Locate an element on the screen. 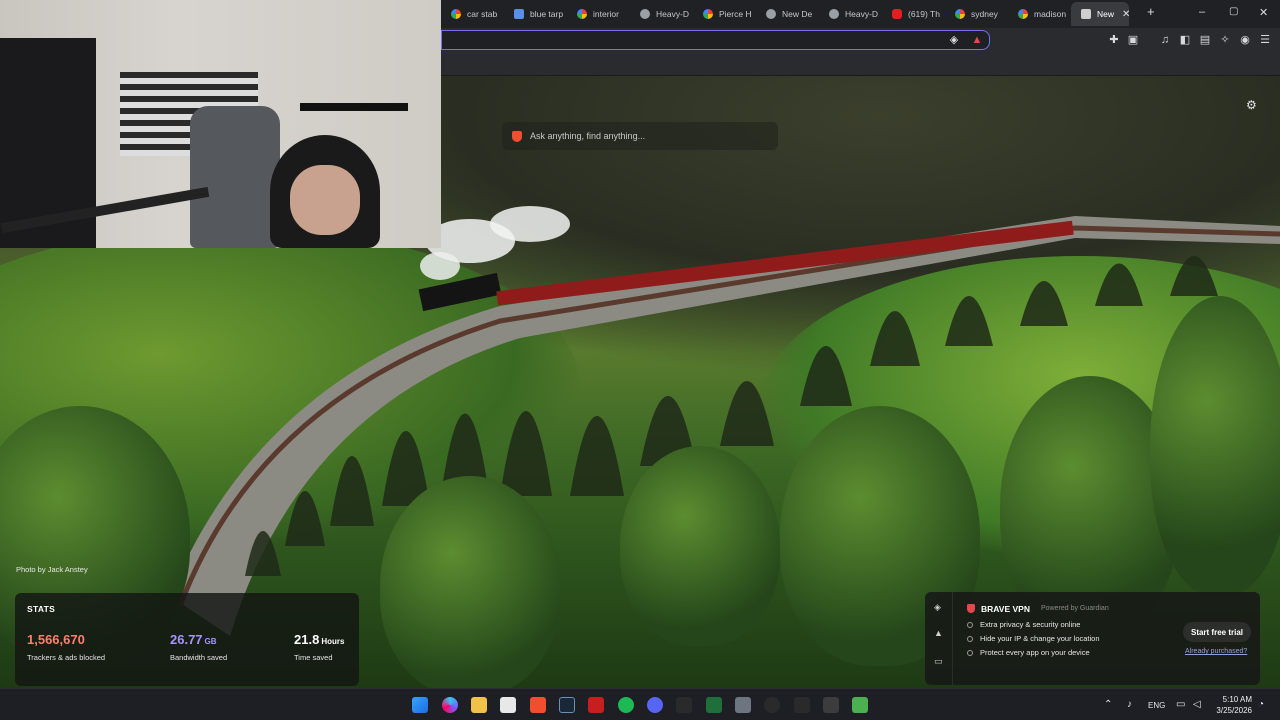 Image resolution: width=1280 pixels, height=720 pixels. close-window-button: ✕ is located at coordinates (1263, 12).